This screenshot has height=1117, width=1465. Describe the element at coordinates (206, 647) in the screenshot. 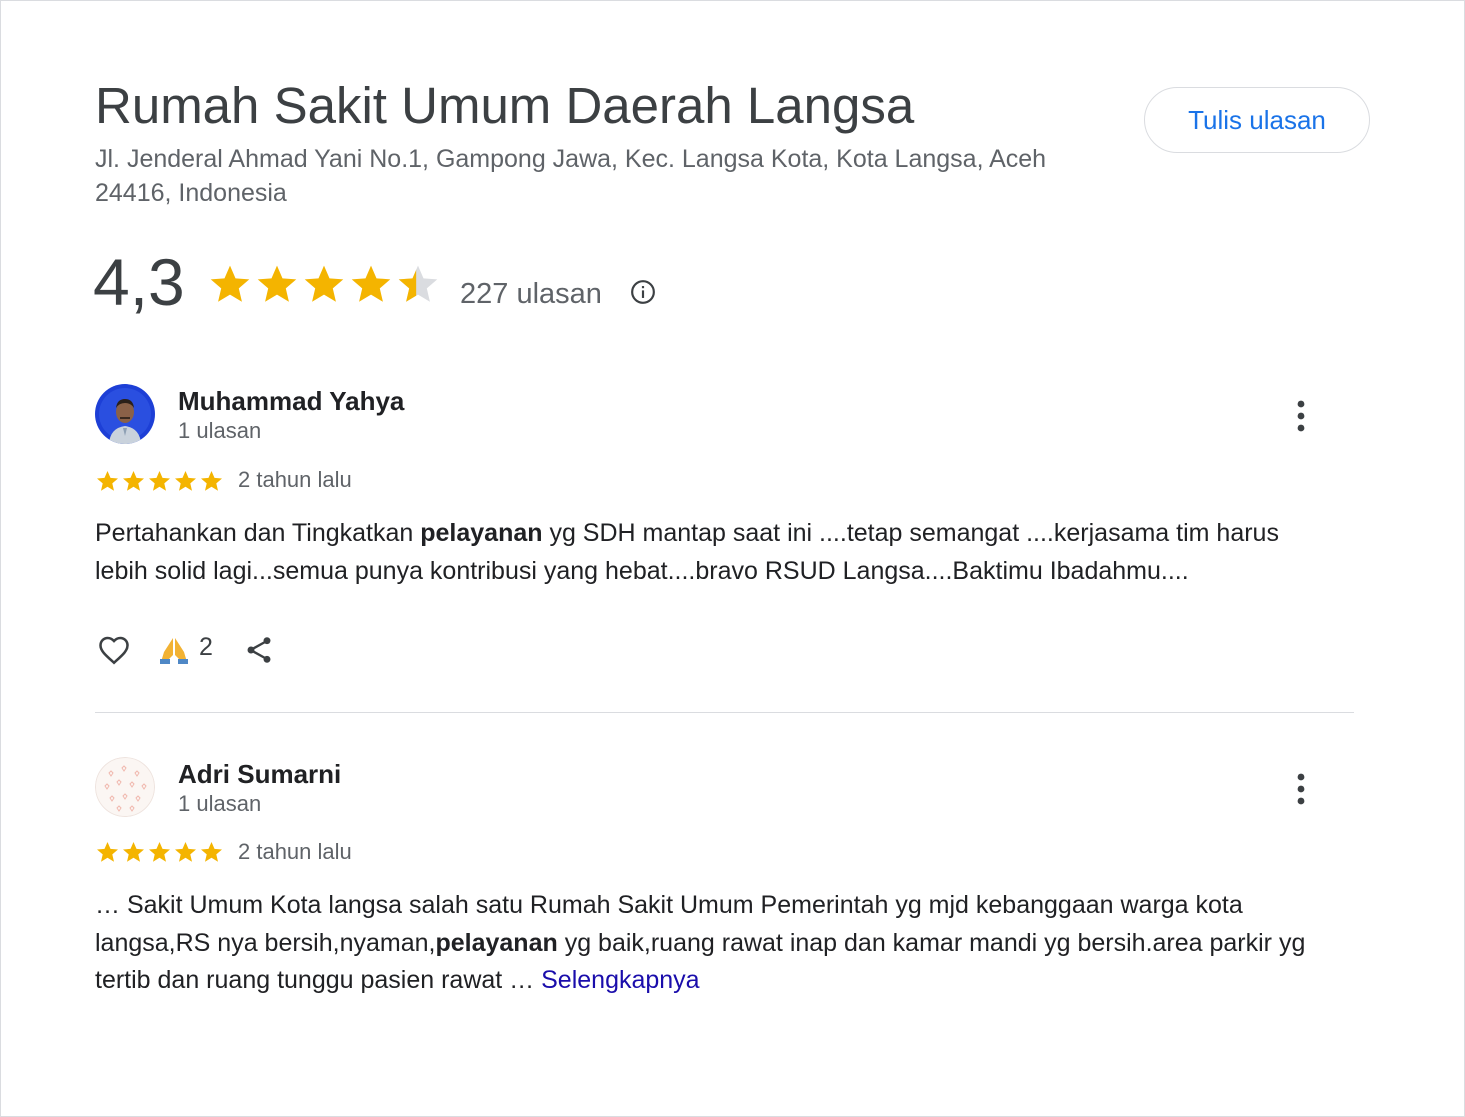

I see `reaction-count: 2` at that location.